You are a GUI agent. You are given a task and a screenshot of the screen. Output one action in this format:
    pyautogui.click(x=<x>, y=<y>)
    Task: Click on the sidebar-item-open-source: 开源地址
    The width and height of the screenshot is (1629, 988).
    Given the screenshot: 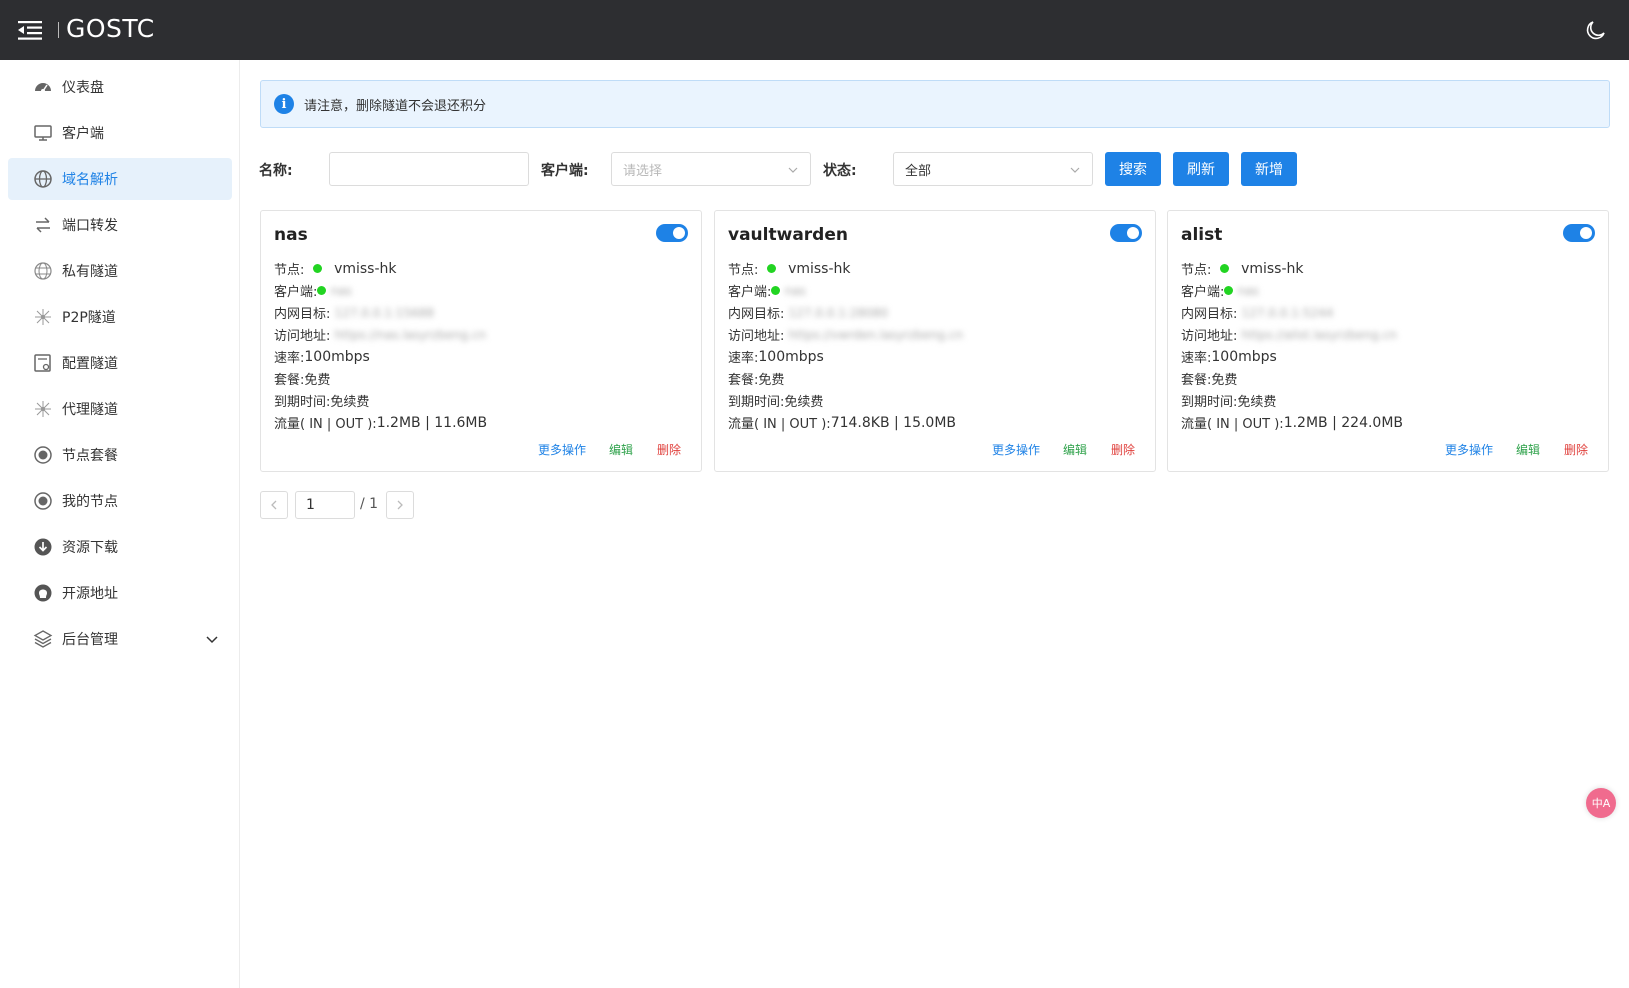 What is the action you would take?
    pyautogui.click(x=120, y=593)
    